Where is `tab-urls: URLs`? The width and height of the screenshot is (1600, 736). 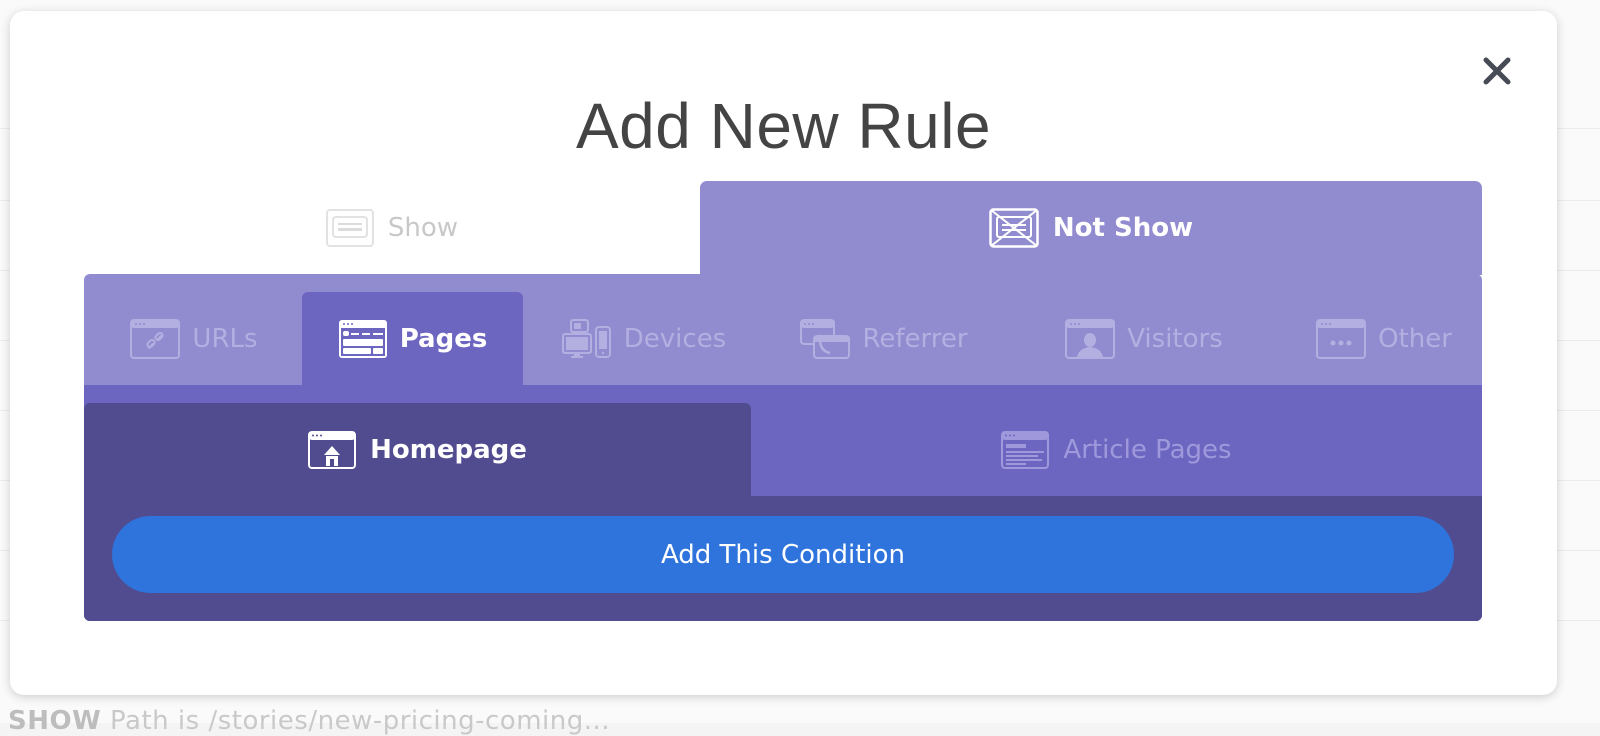
tab-urls: URLs is located at coordinates (194, 338).